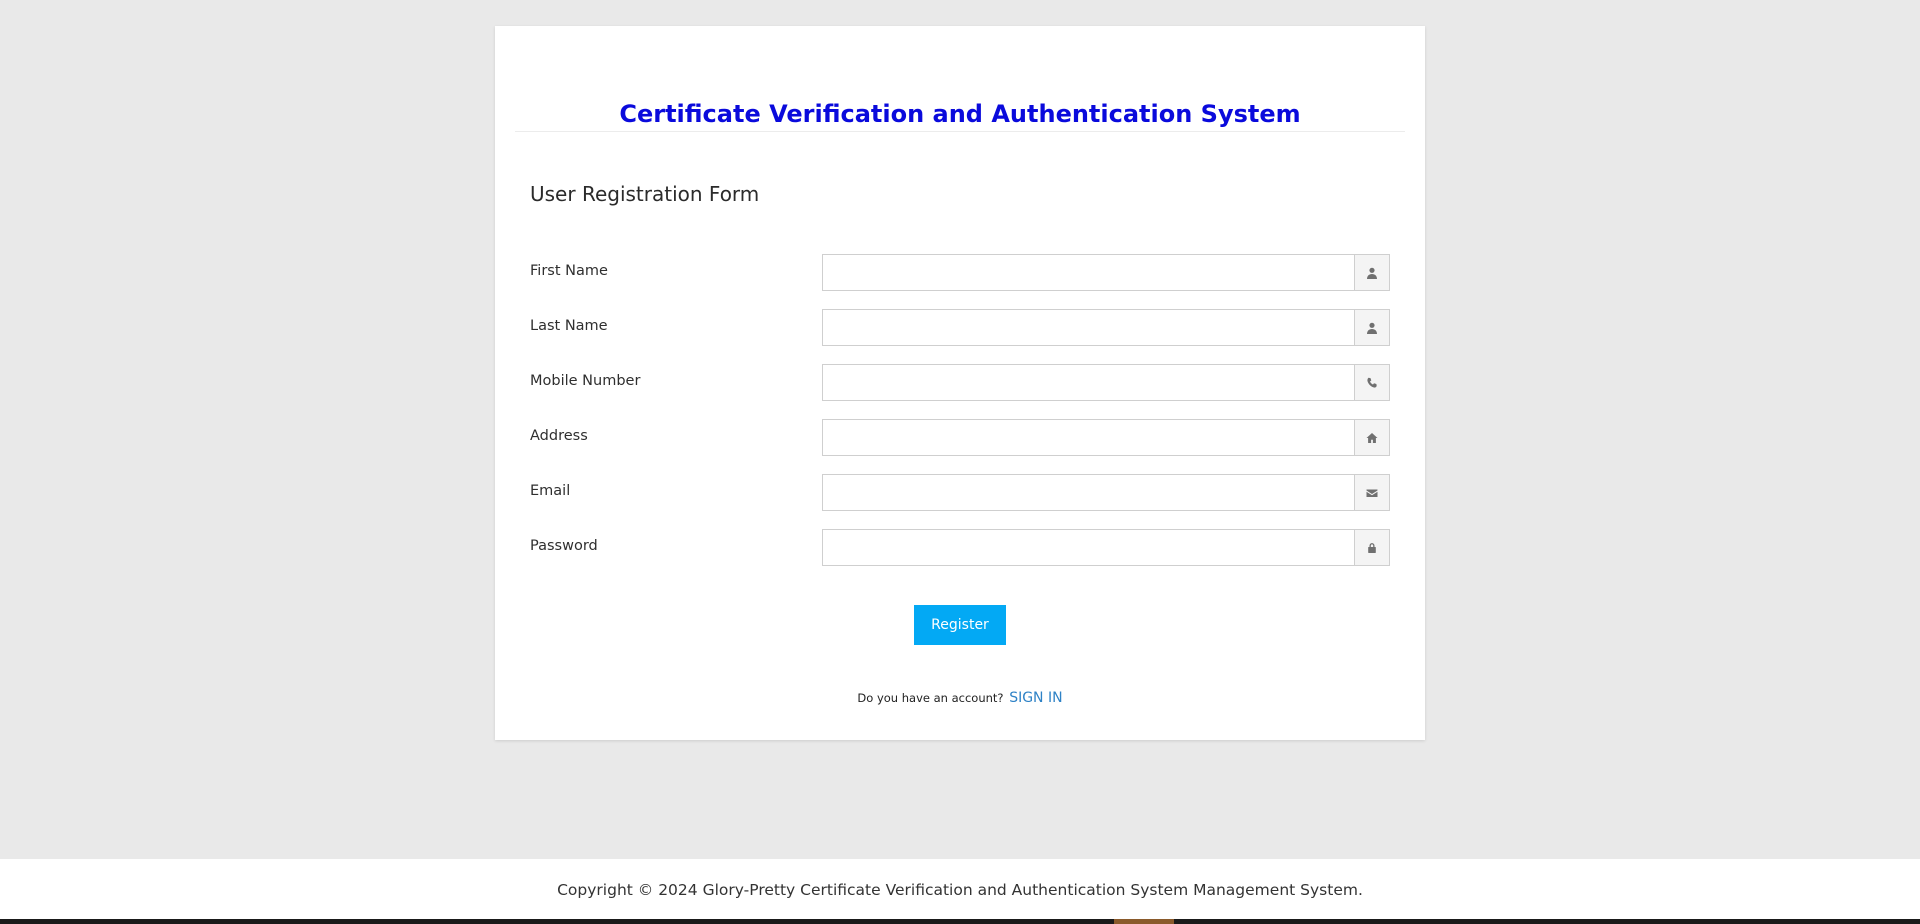 This screenshot has width=1920, height=924. I want to click on mobile-number-row: Mobile Number, so click(960, 382).